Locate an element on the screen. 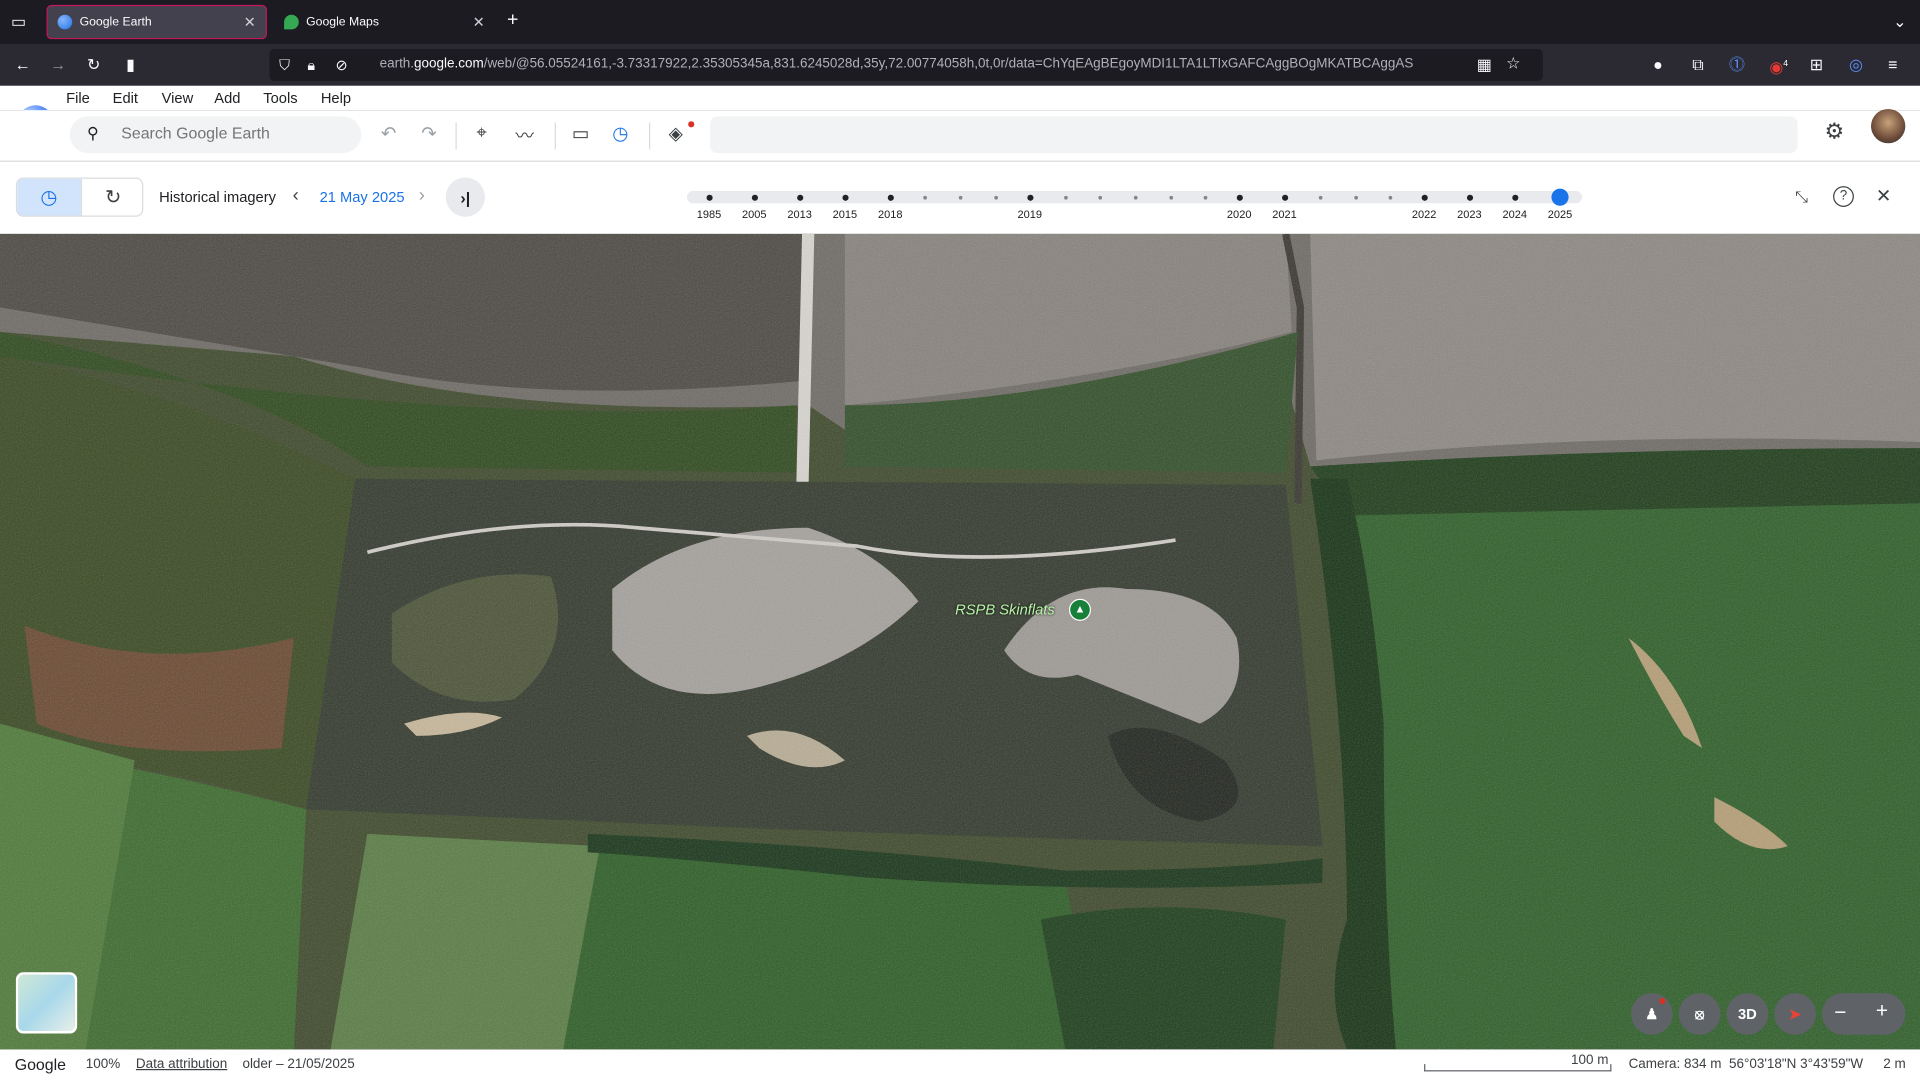 This screenshot has height=1080, width=1920. refresh-imagery-button: ↻ is located at coordinates (111, 197).